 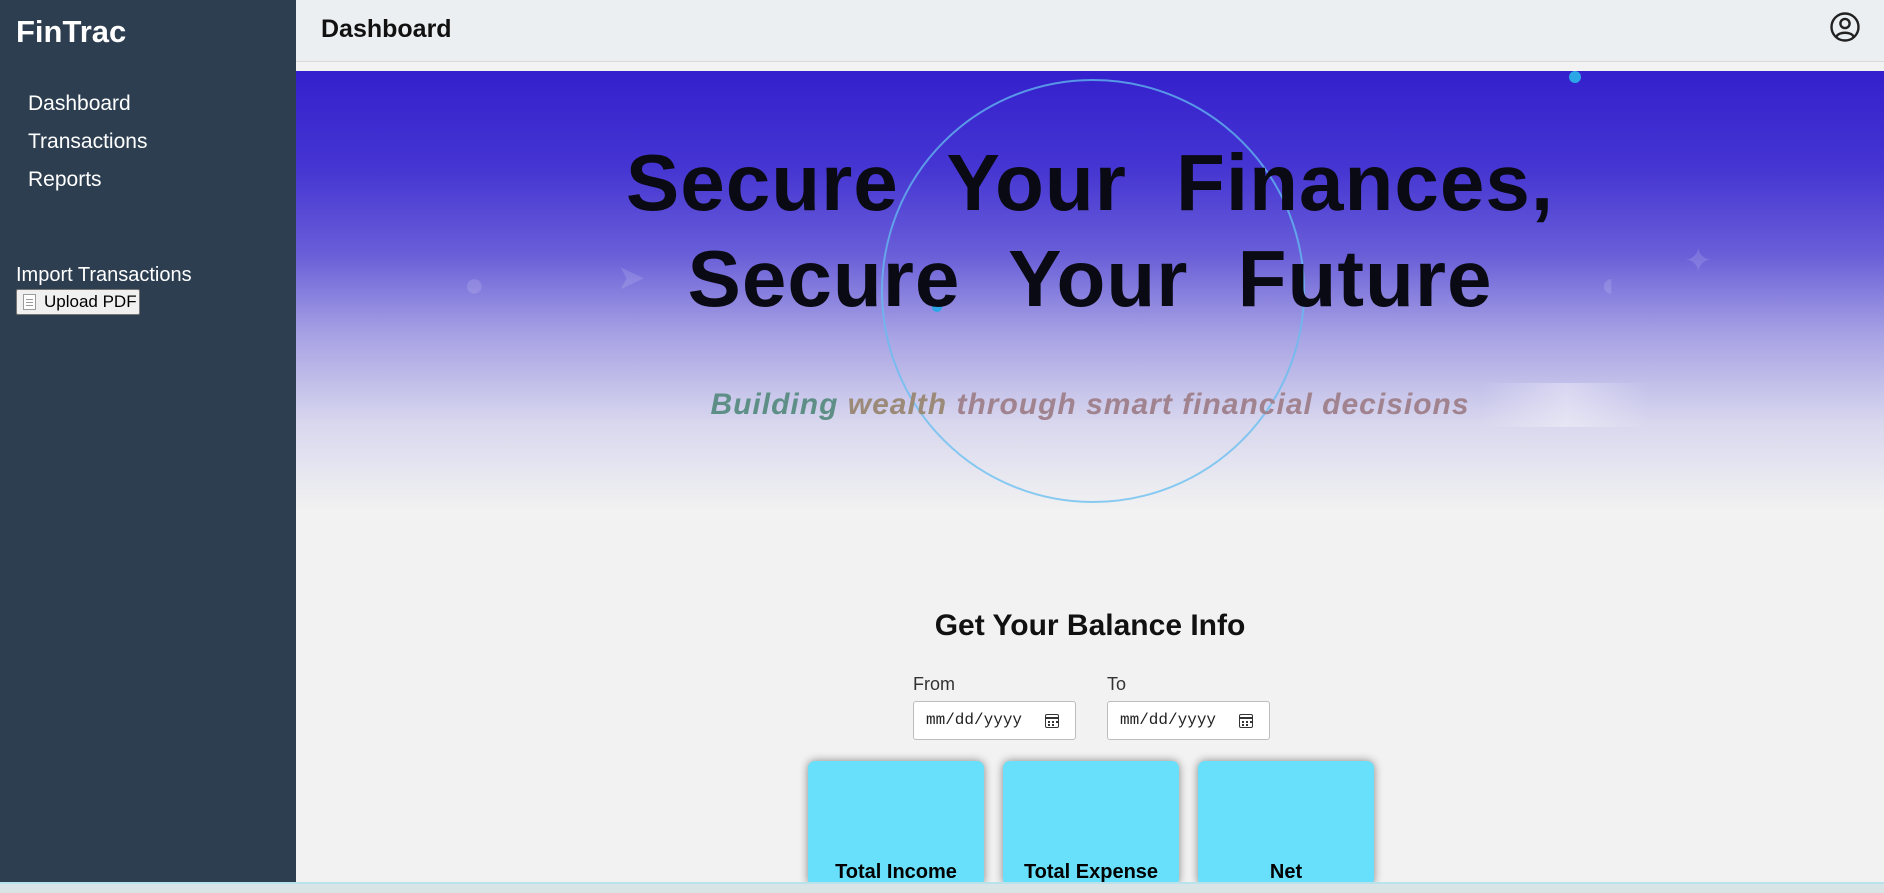 I want to click on sidebar-item-transactions: Transactions, so click(x=87, y=148).